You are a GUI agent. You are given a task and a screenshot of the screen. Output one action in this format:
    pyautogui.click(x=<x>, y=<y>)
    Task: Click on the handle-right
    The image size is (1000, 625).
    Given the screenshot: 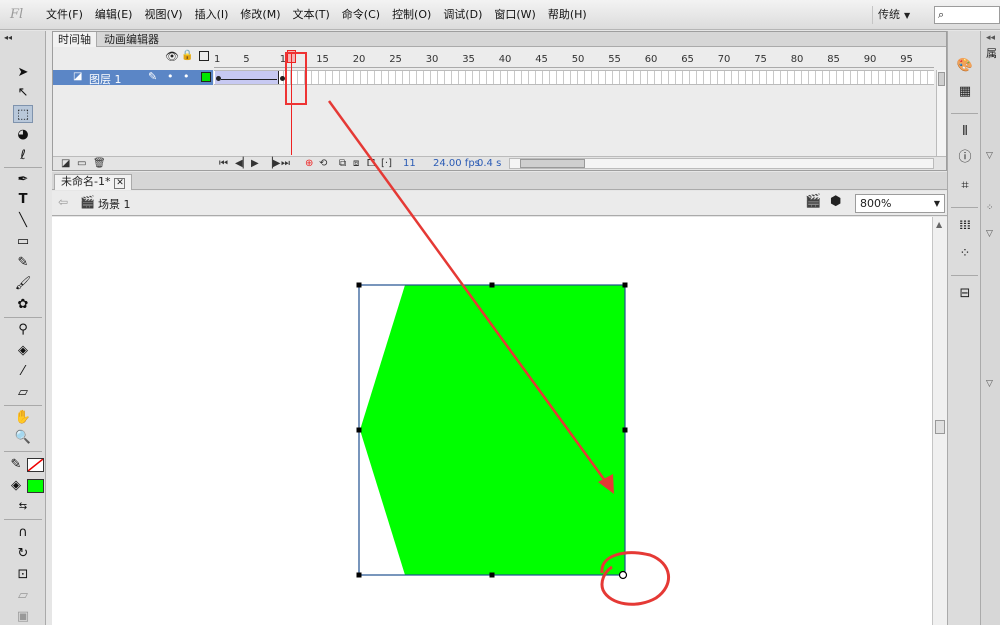 What is the action you would take?
    pyautogui.click(x=625, y=430)
    